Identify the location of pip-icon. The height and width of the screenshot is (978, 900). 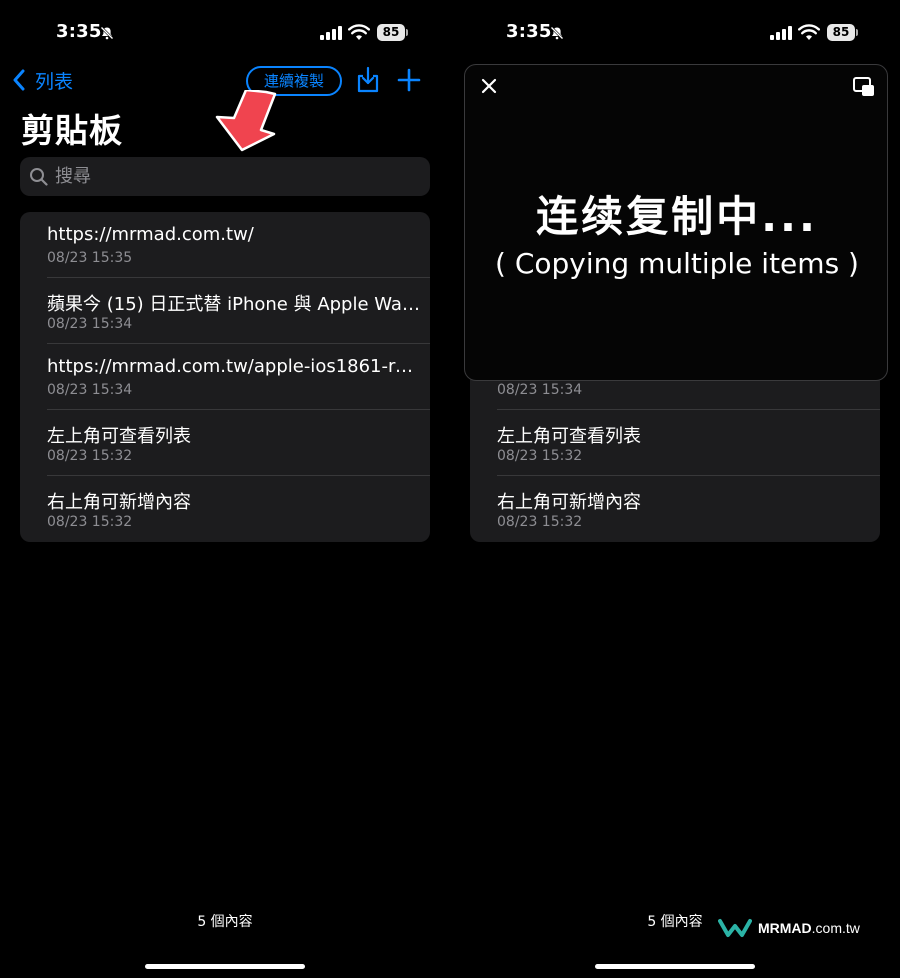
(864, 87).